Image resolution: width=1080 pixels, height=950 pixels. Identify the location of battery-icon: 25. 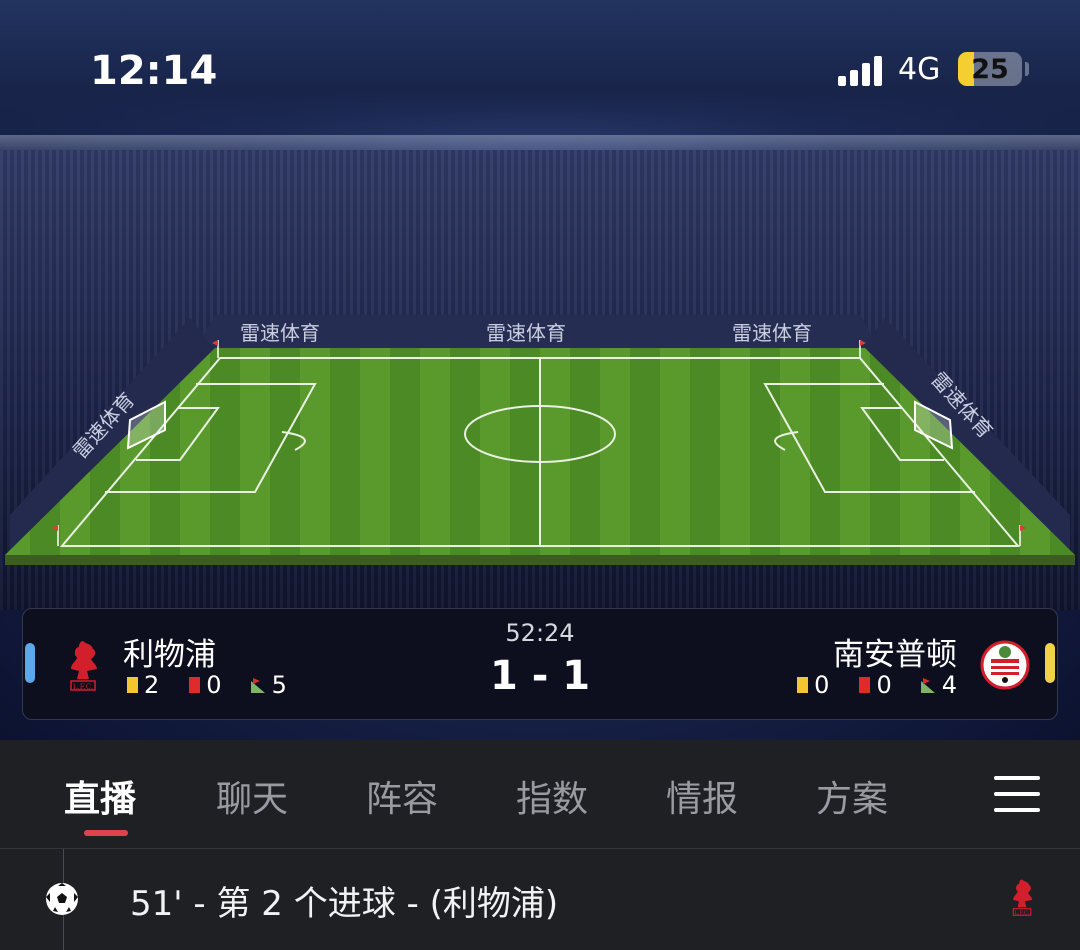
(990, 69).